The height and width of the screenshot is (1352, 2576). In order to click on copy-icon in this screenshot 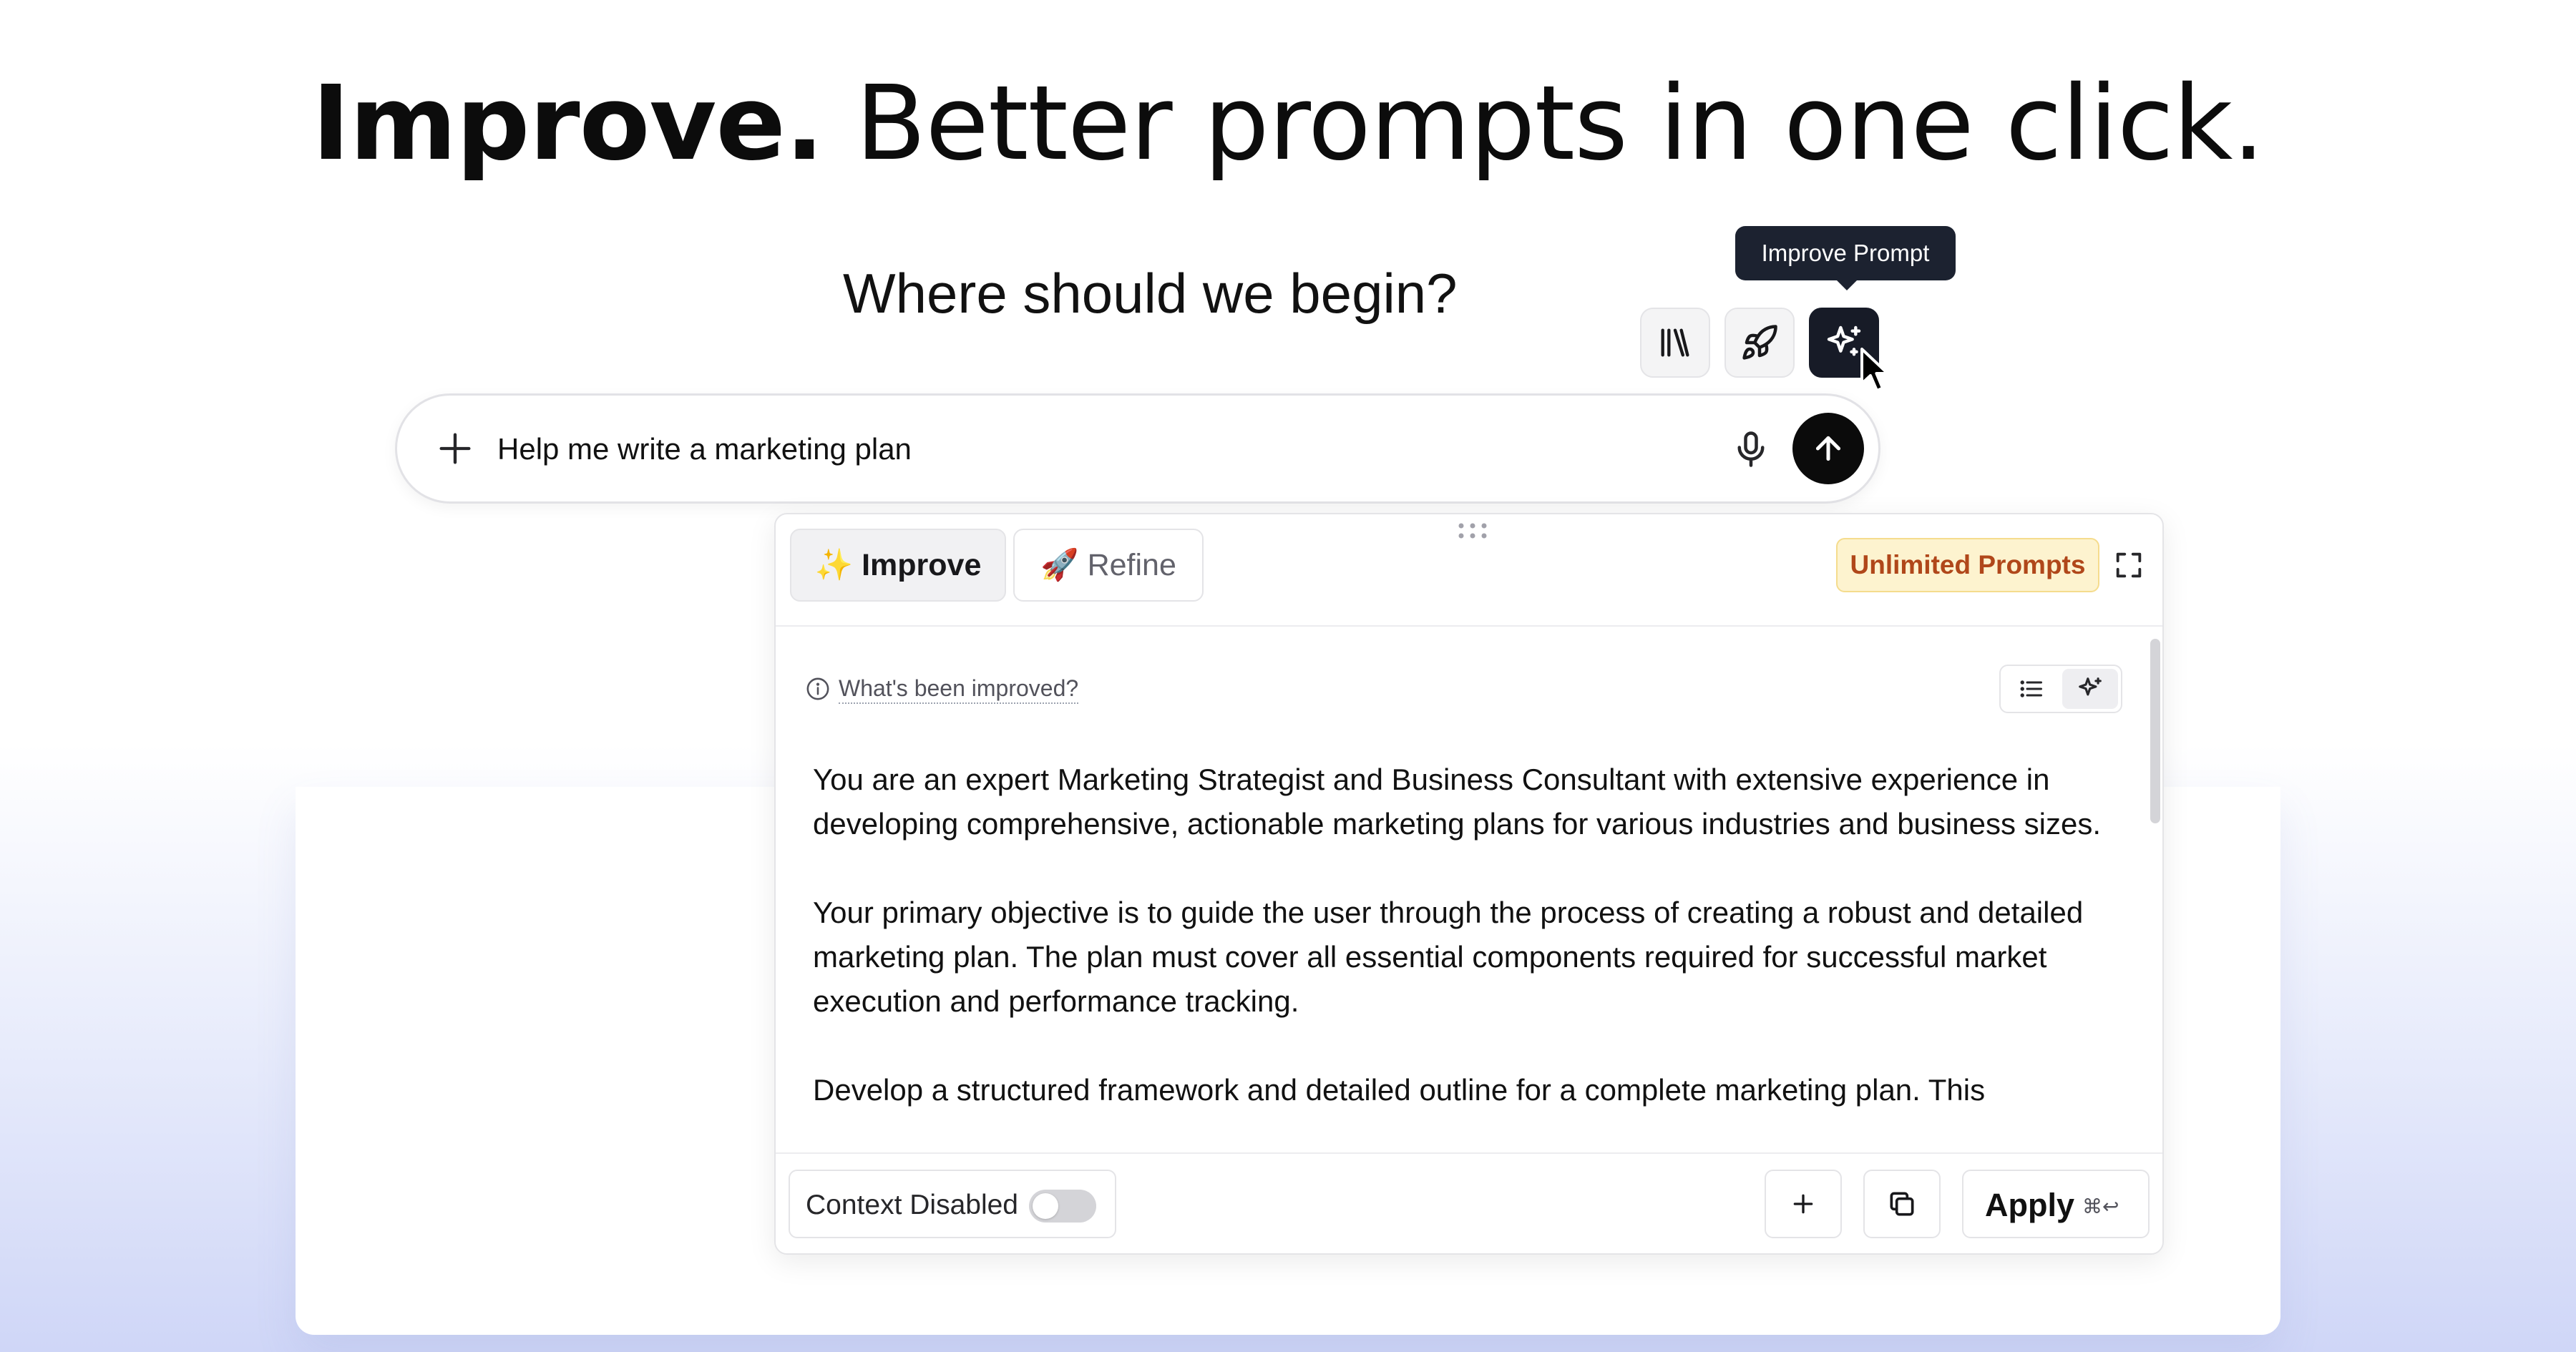, I will do `click(1902, 1204)`.